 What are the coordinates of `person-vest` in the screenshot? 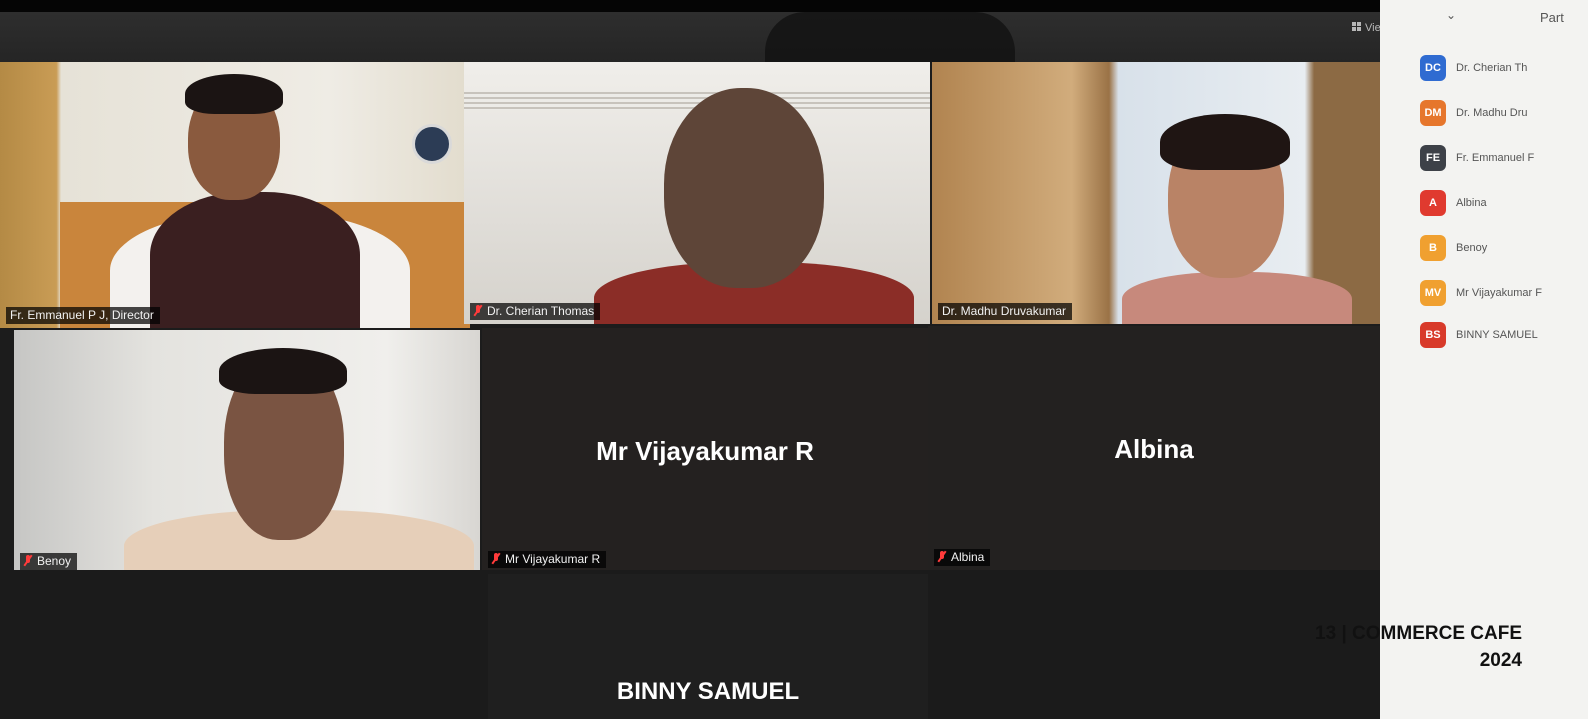 It's located at (255, 260).